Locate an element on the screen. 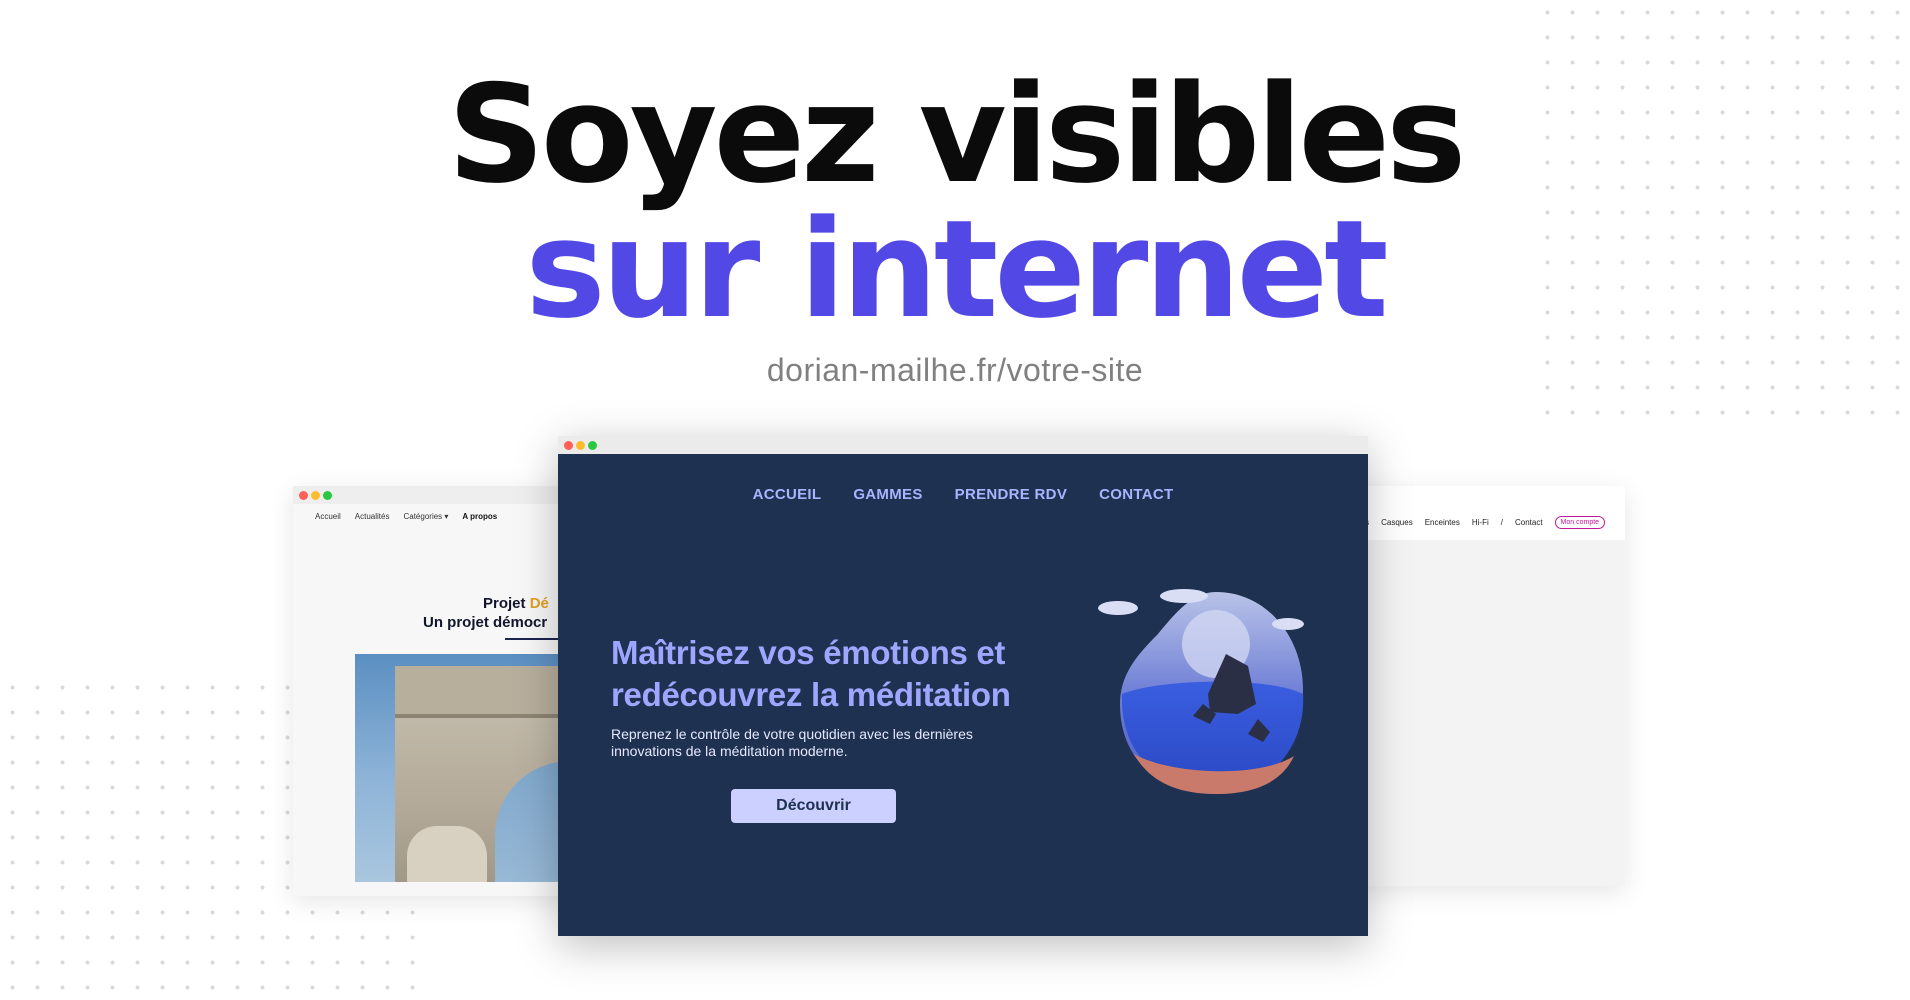  browser-chrome is located at coordinates (963, 445).